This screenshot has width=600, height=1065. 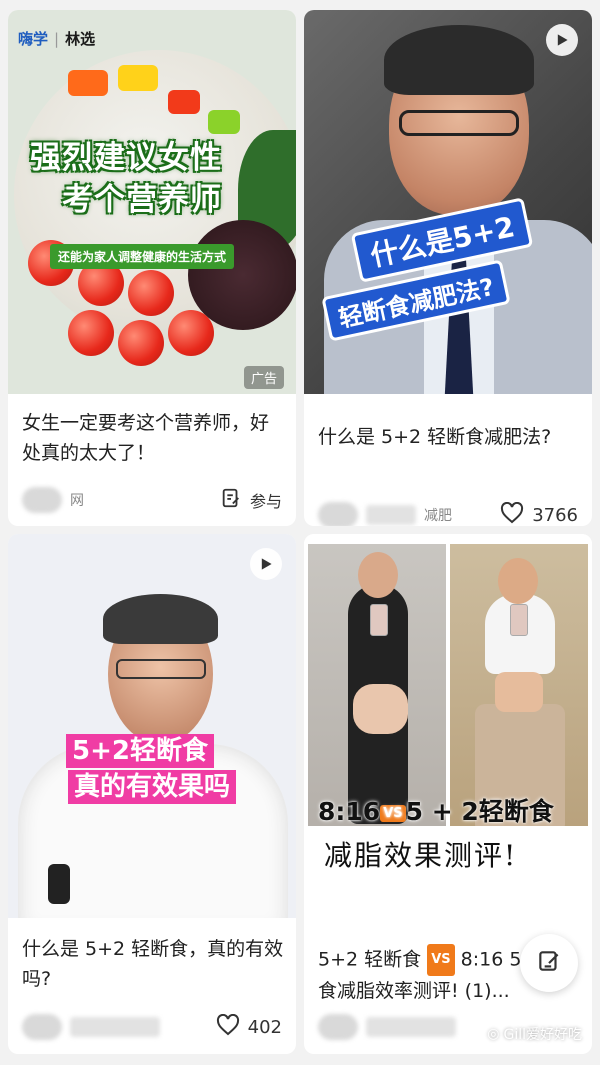 I want to click on card-1-headline: 强烈建议女性 考个营养师, so click(x=126, y=179).